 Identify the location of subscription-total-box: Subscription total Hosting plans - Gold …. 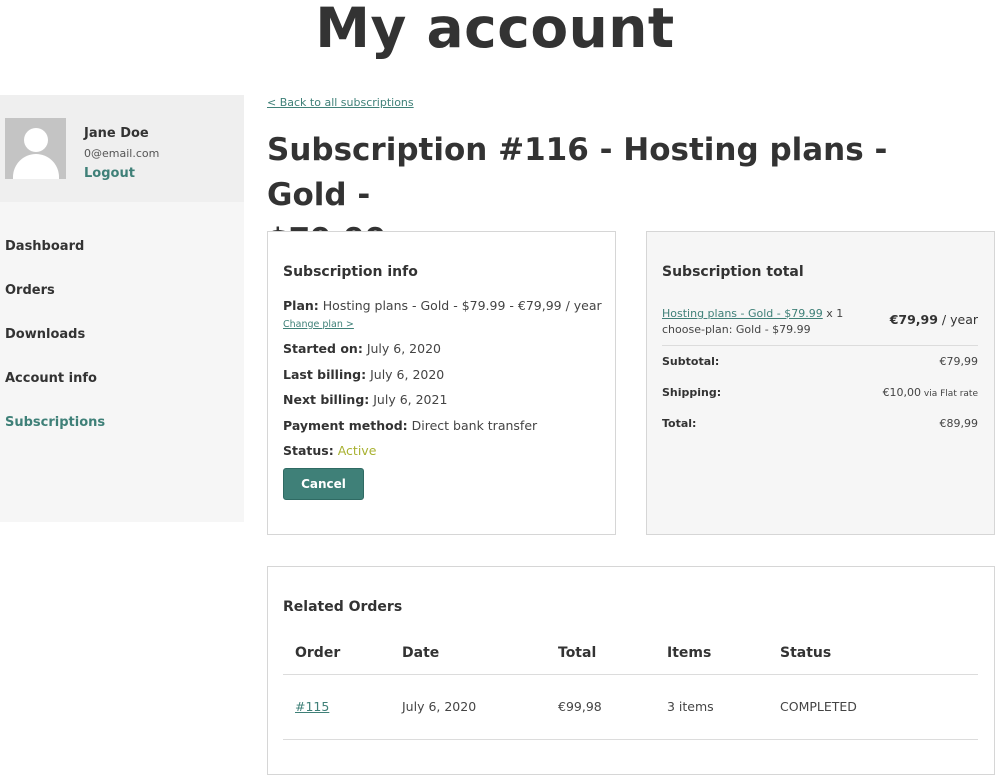
(820, 383).